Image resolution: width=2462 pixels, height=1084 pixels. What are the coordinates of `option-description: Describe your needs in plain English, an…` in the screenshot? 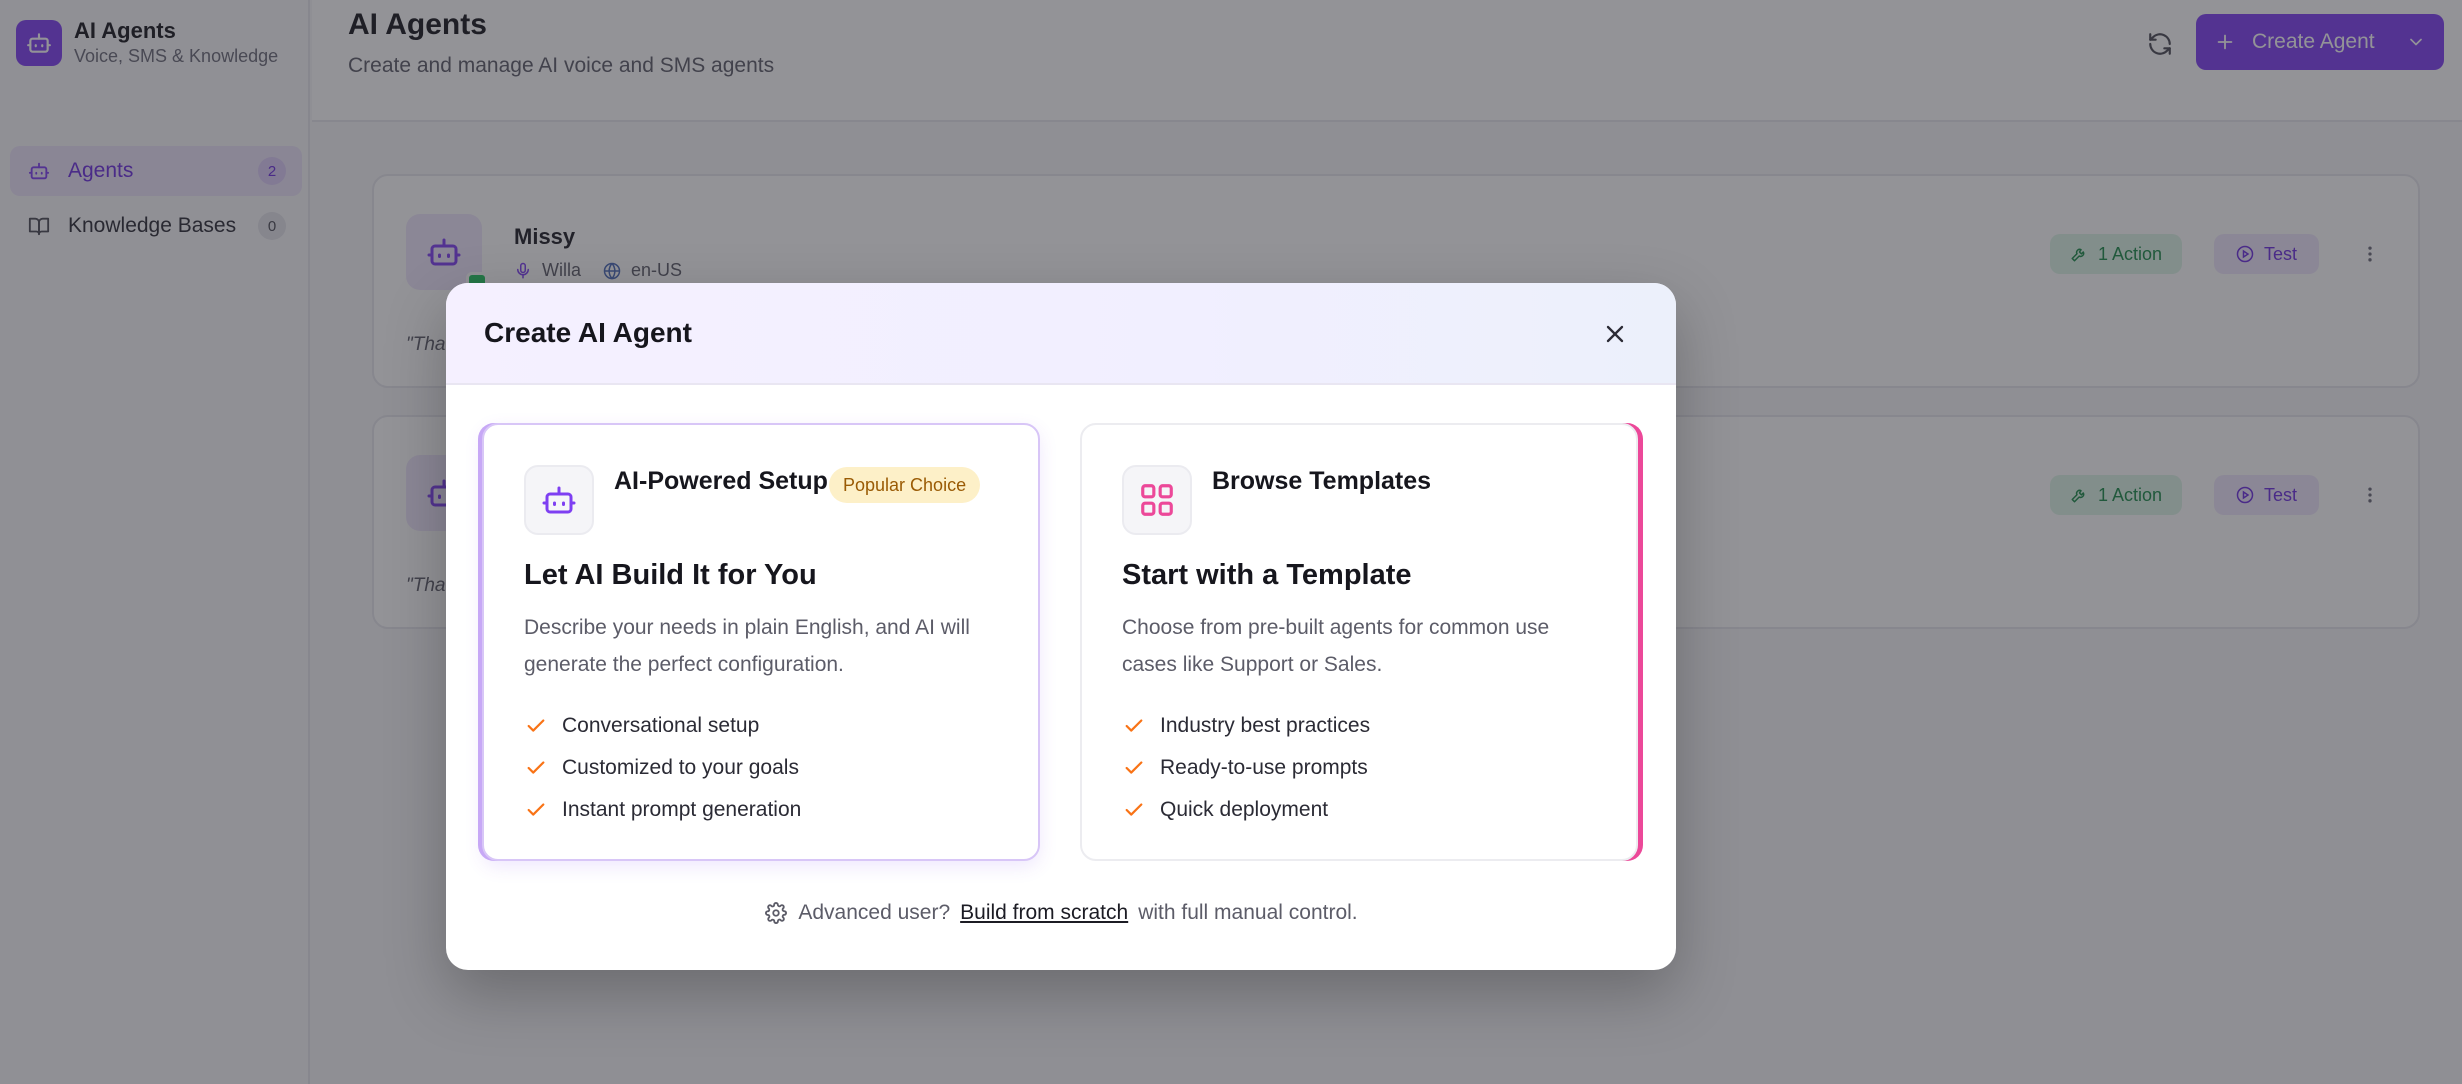 It's located at (747, 646).